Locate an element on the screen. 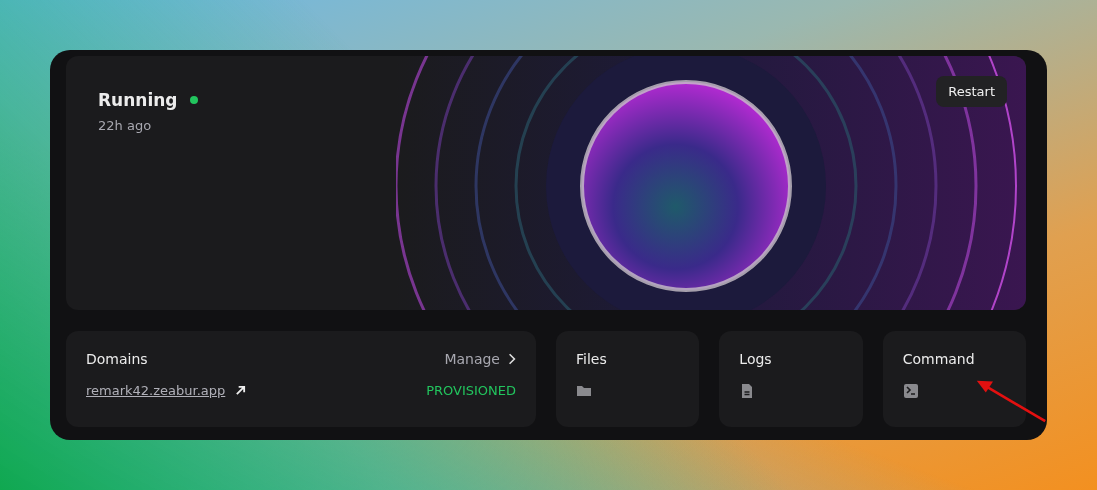  arrow is located at coordinates (1011, 400).